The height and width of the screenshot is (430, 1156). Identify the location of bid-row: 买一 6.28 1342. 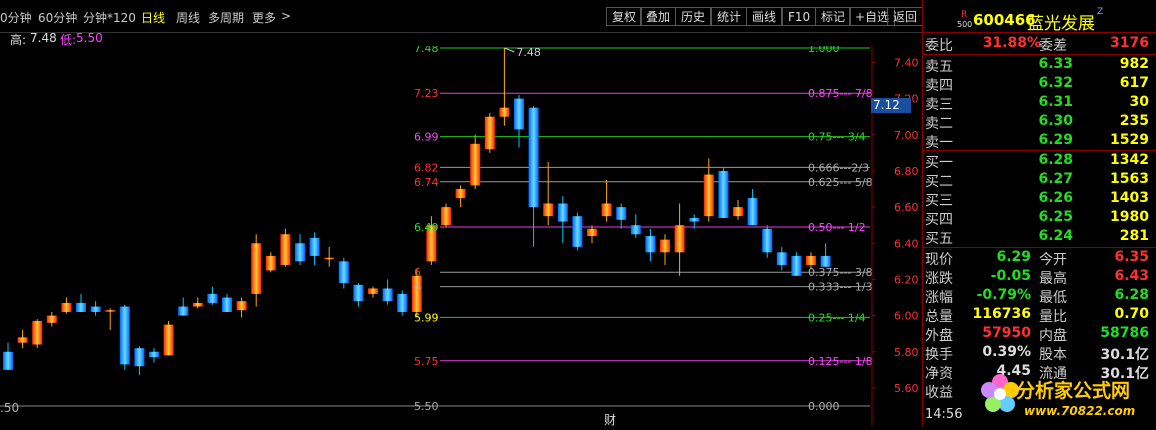
(1039, 161).